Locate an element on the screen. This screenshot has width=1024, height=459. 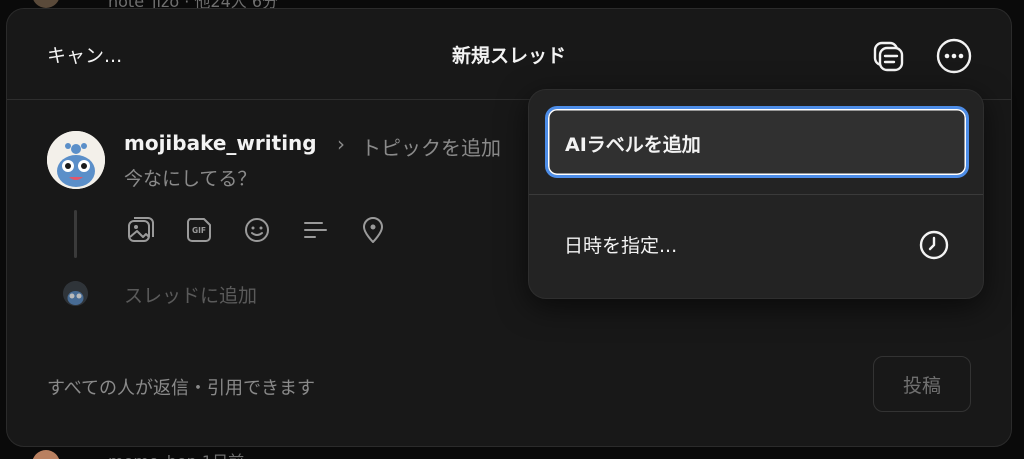
emoji-icon is located at coordinates (257, 230).